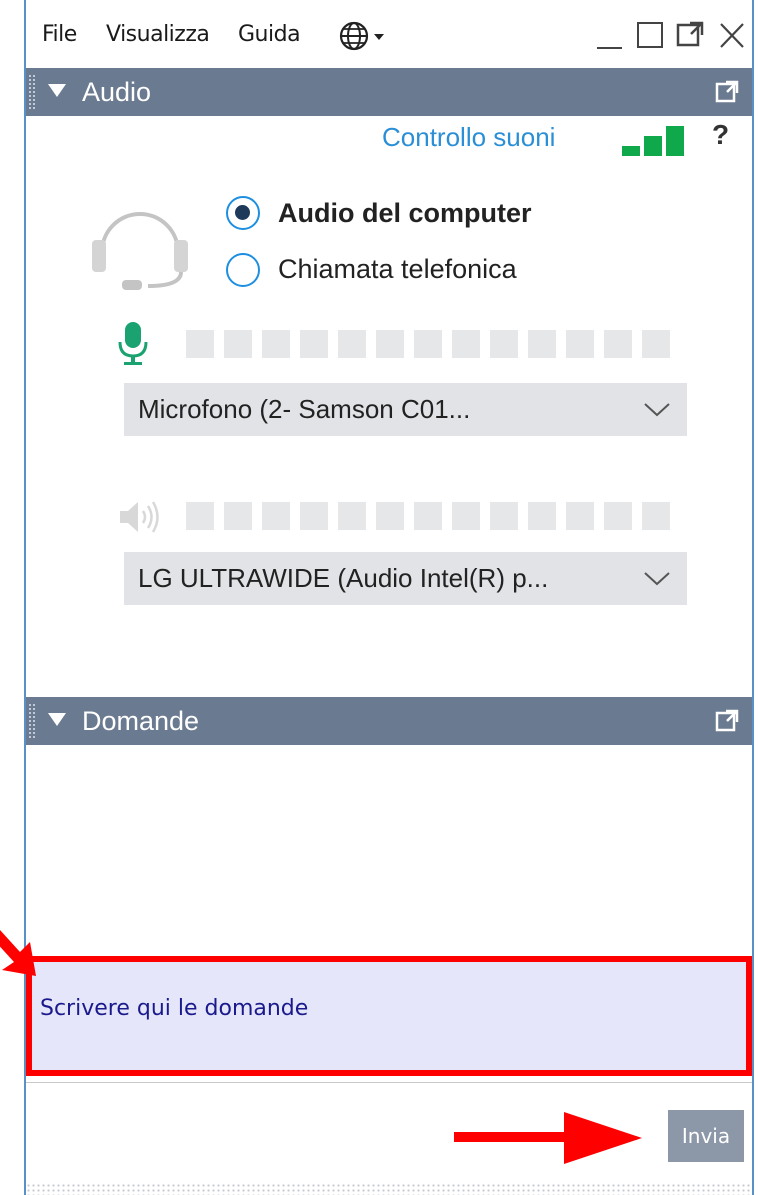  Describe the element at coordinates (141, 721) in the screenshot. I see `questions-section-title: Domande` at that location.